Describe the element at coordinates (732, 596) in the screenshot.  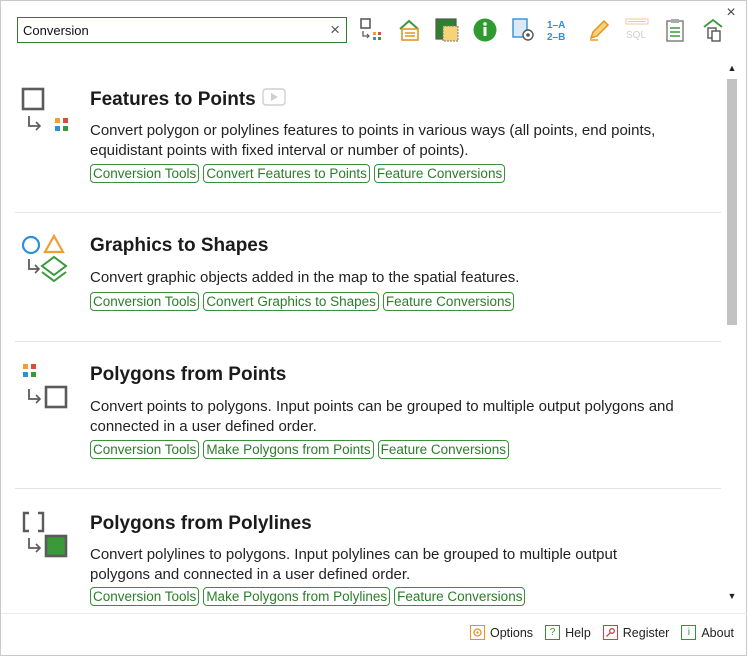
I see `scroll-down-arrow-icon: ▼` at that location.